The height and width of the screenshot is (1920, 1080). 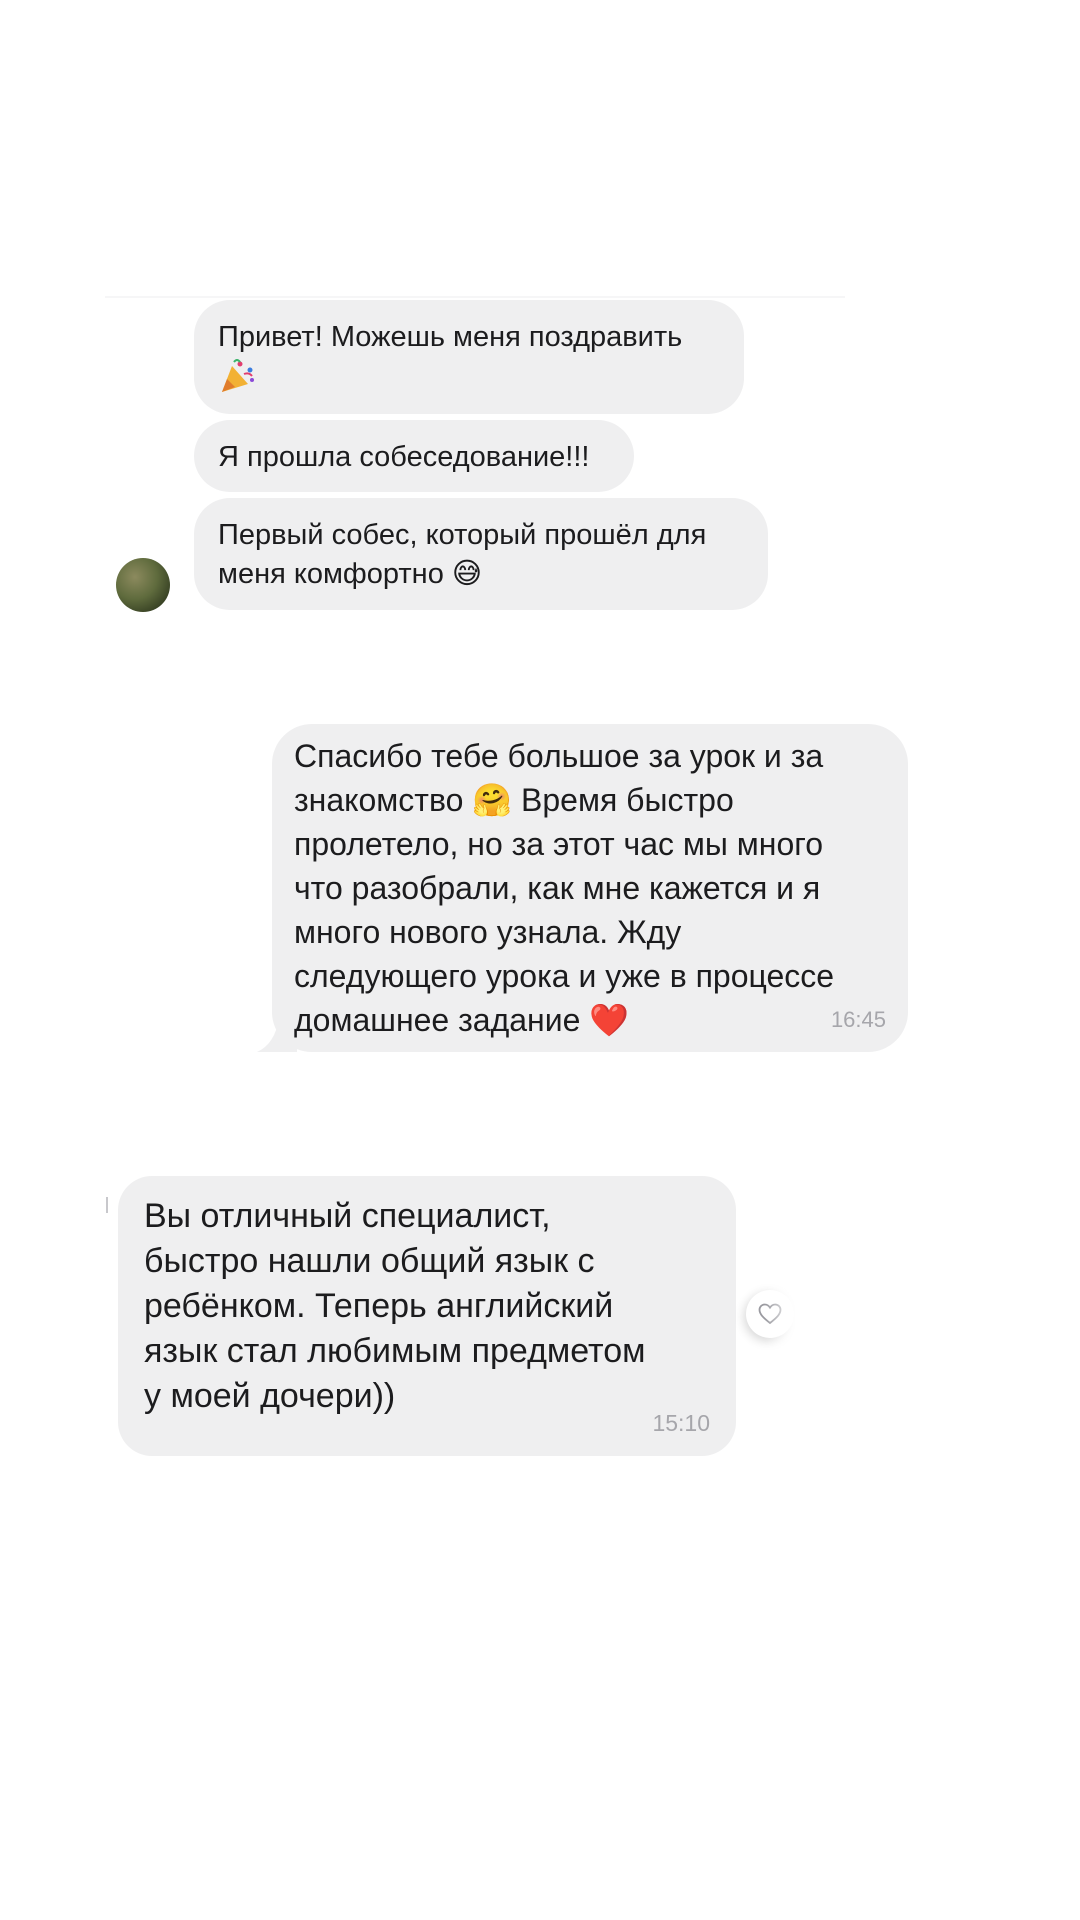 What do you see at coordinates (404, 457) in the screenshot?
I see `message-text: Я прошла собеседование!!!` at bounding box center [404, 457].